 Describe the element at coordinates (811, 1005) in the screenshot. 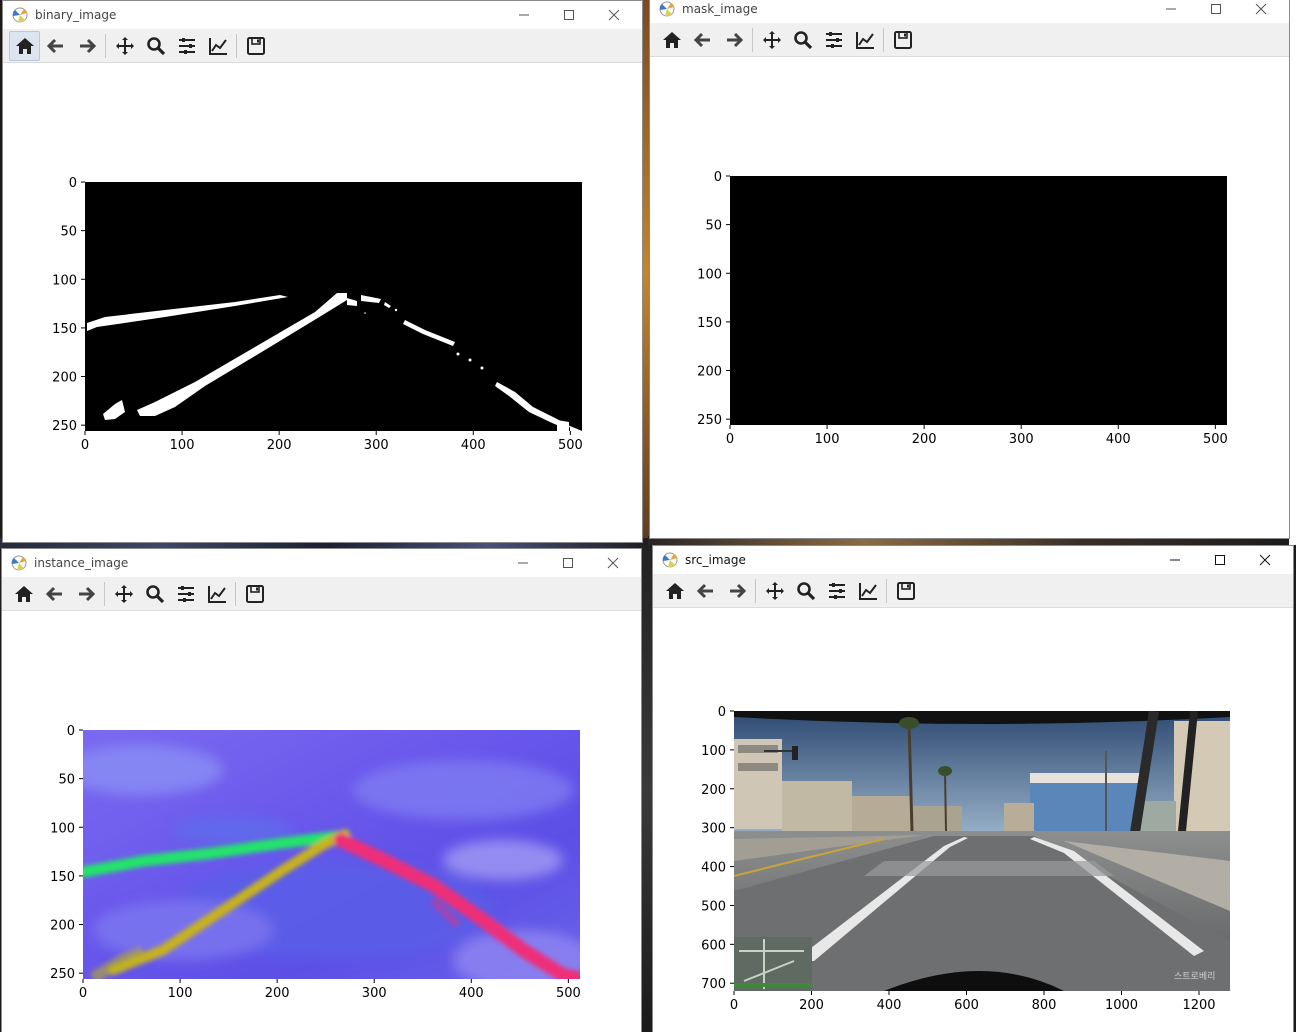

I see `x-tick-label: 200` at that location.